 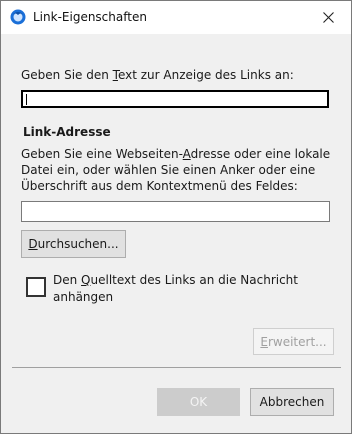 I want to click on title-bar: Link-Eigenschaften, so click(x=176, y=17).